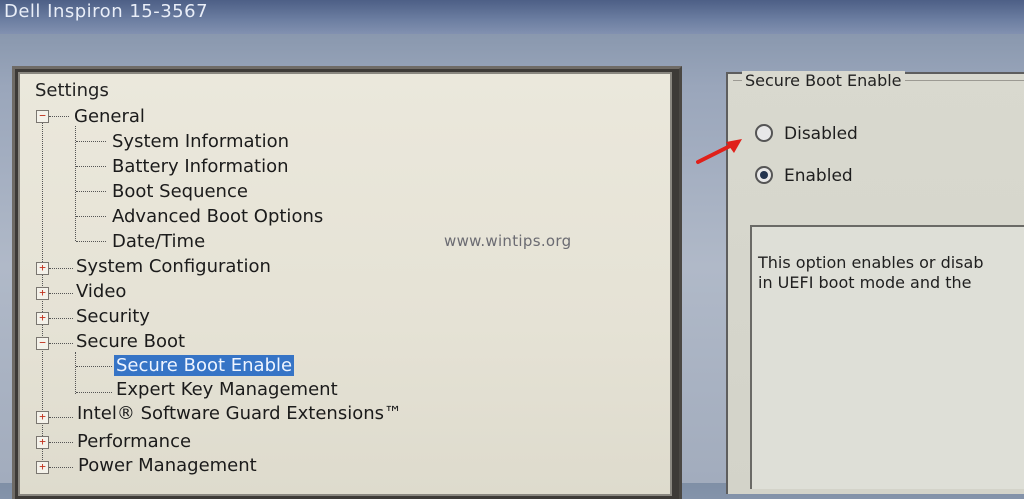  What do you see at coordinates (75, 373) in the screenshot?
I see `secure-boot-branch-line` at bounding box center [75, 373].